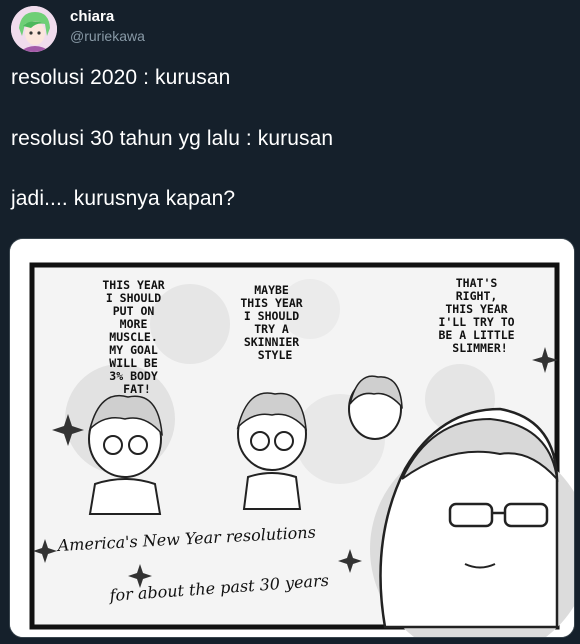 Image resolution: width=580 pixels, height=644 pixels. I want to click on bubble-line: SLIMMER!, so click(479, 348).